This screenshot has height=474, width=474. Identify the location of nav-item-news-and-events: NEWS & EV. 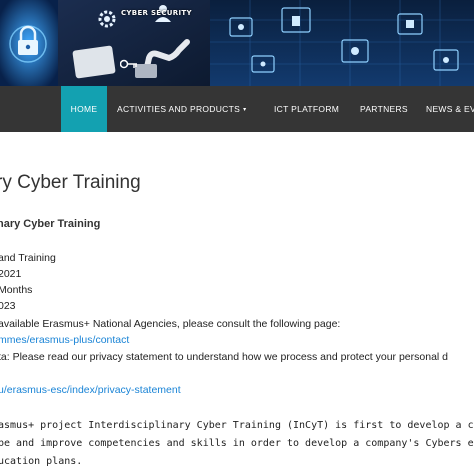
(450, 109).